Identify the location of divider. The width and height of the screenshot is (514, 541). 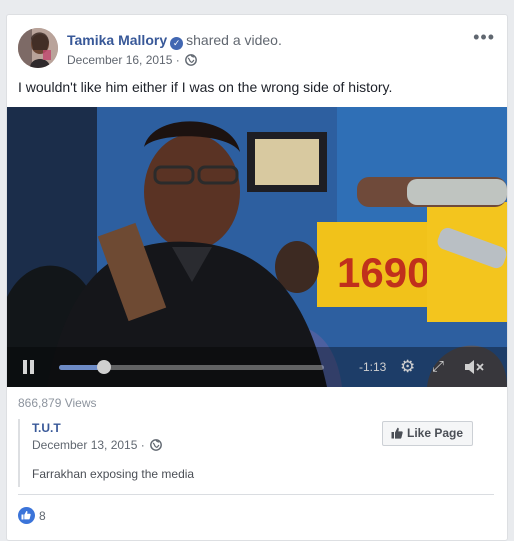
(256, 494).